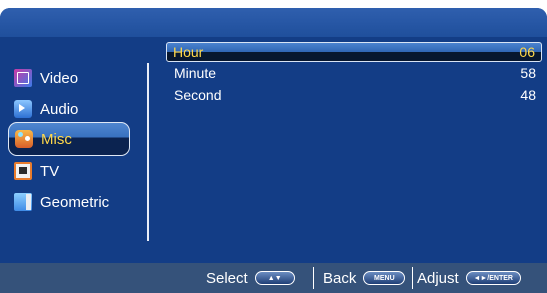 The image size is (547, 293). What do you see at coordinates (188, 52) in the screenshot?
I see `setting-label: Hour` at bounding box center [188, 52].